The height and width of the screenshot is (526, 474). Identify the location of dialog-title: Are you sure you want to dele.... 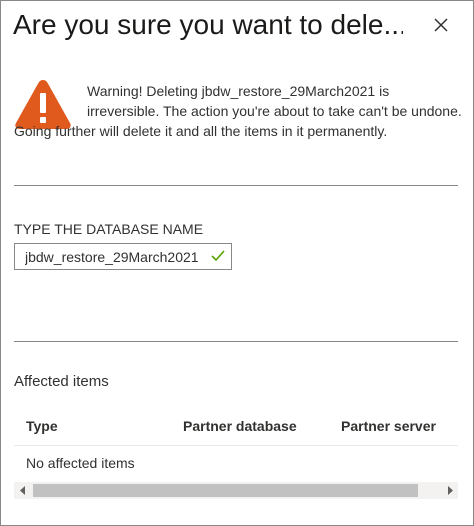
(208, 24).